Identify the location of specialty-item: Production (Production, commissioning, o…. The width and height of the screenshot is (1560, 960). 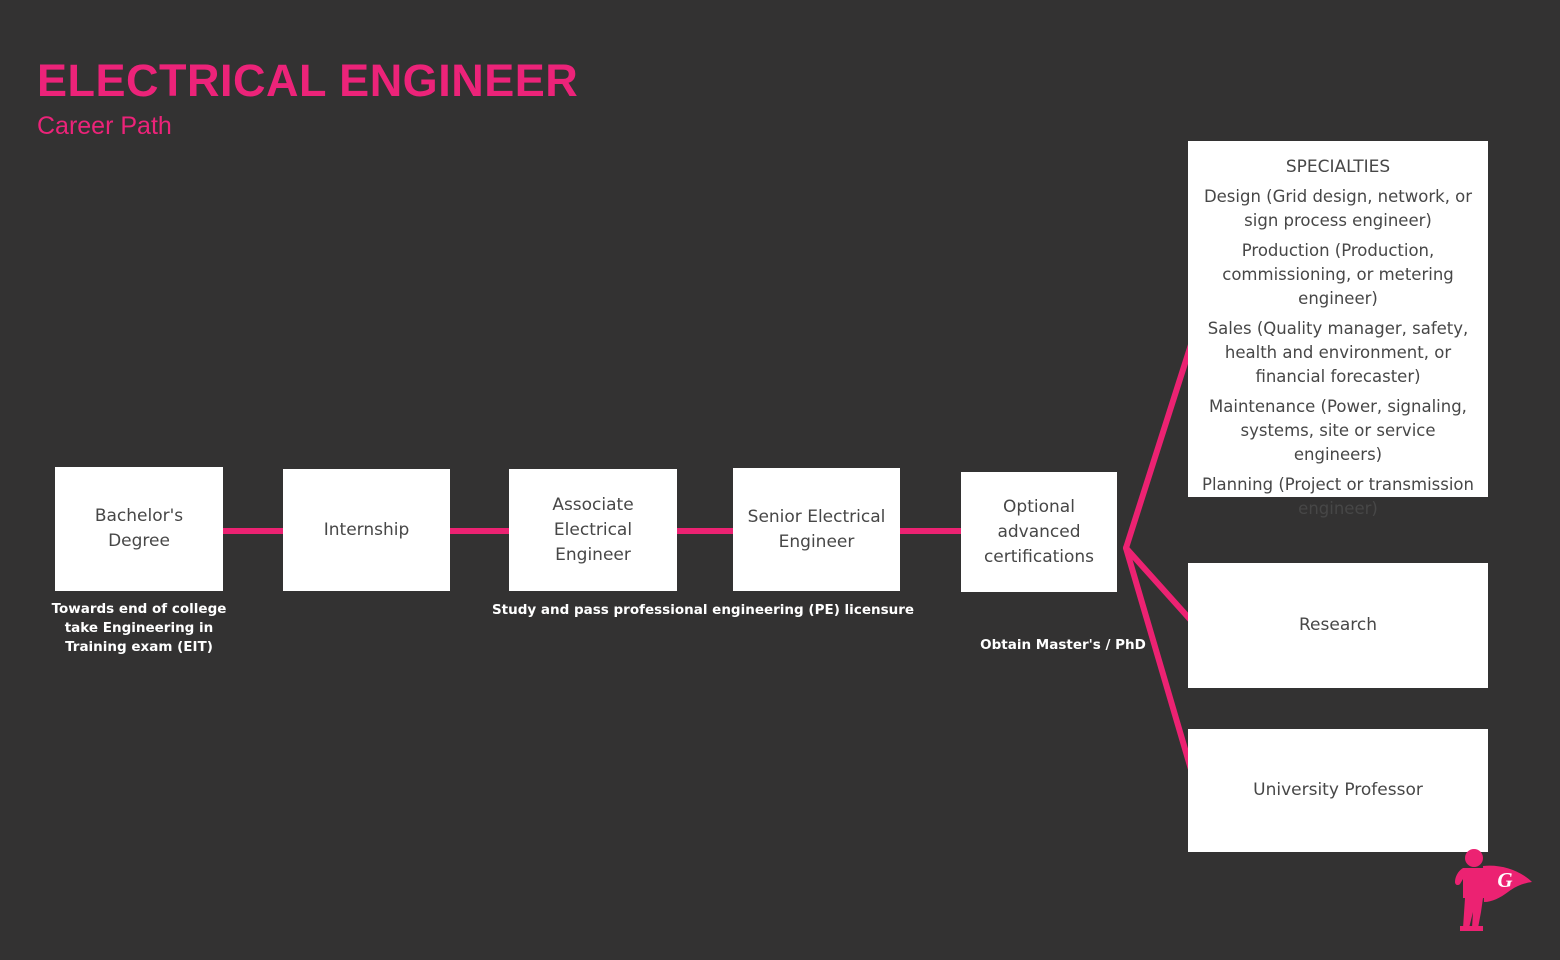
(1338, 274).